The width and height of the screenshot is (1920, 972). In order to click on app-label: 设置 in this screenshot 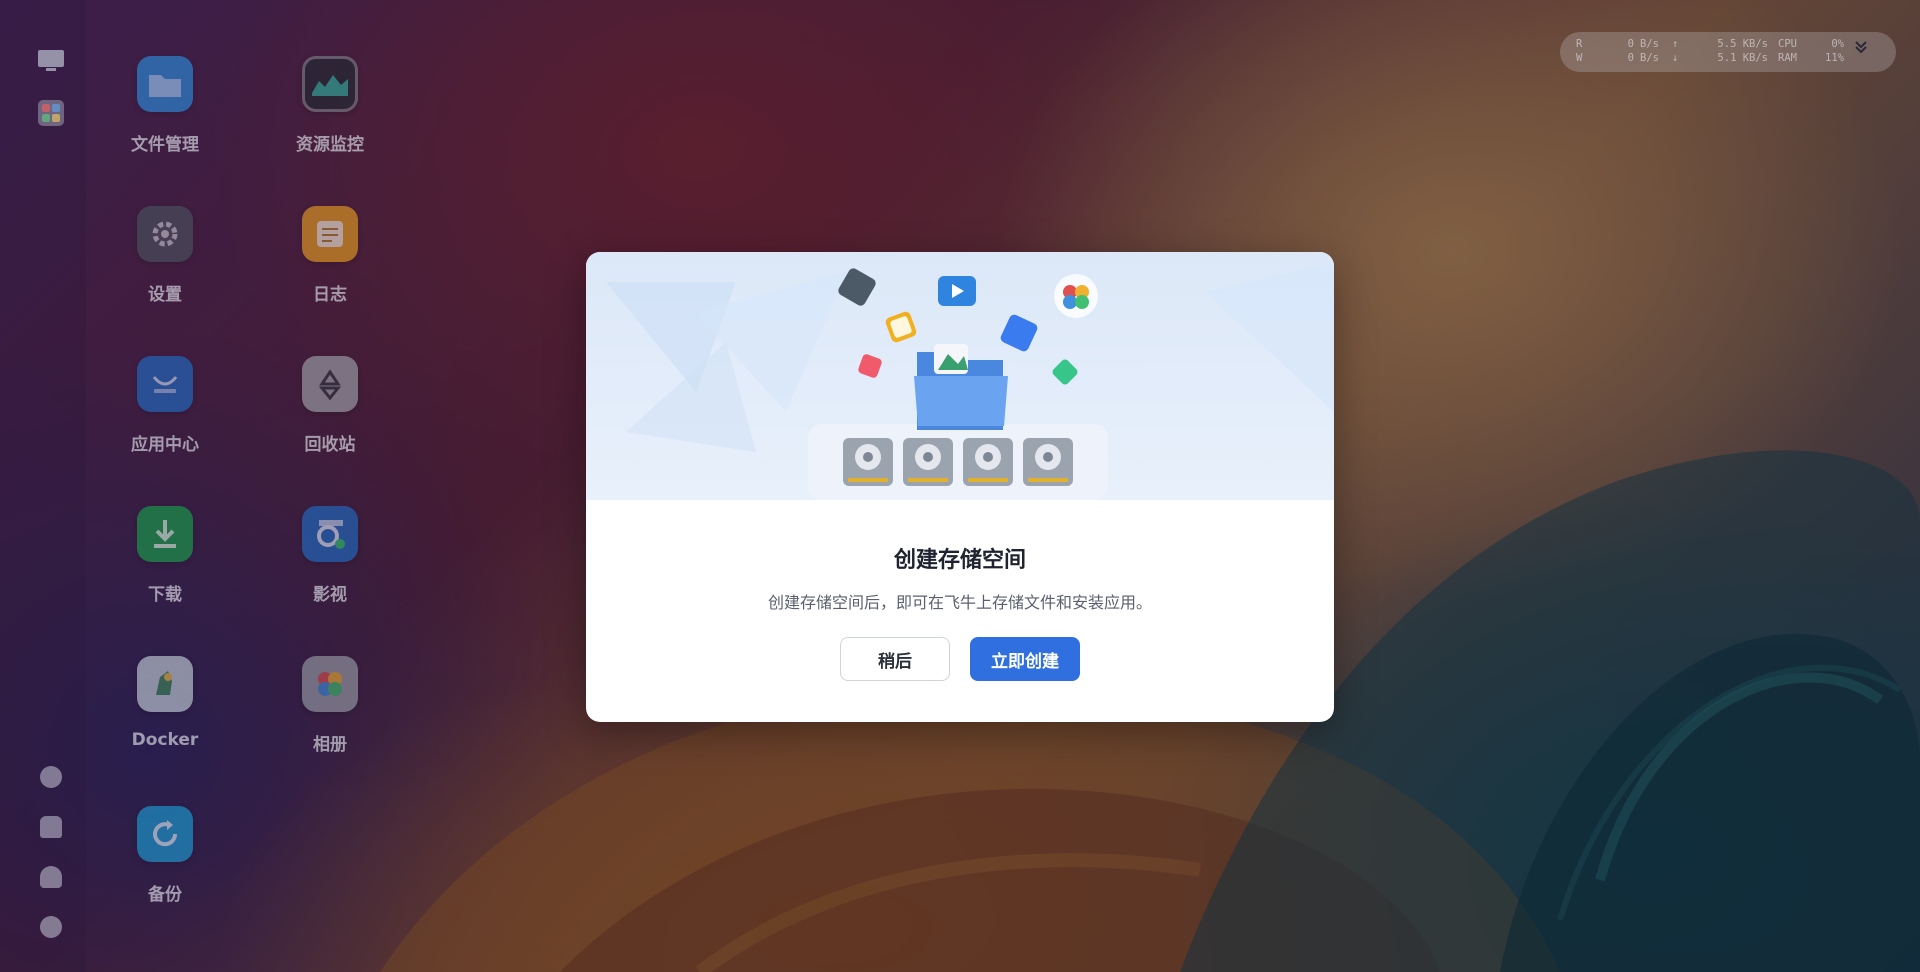, I will do `click(165, 295)`.